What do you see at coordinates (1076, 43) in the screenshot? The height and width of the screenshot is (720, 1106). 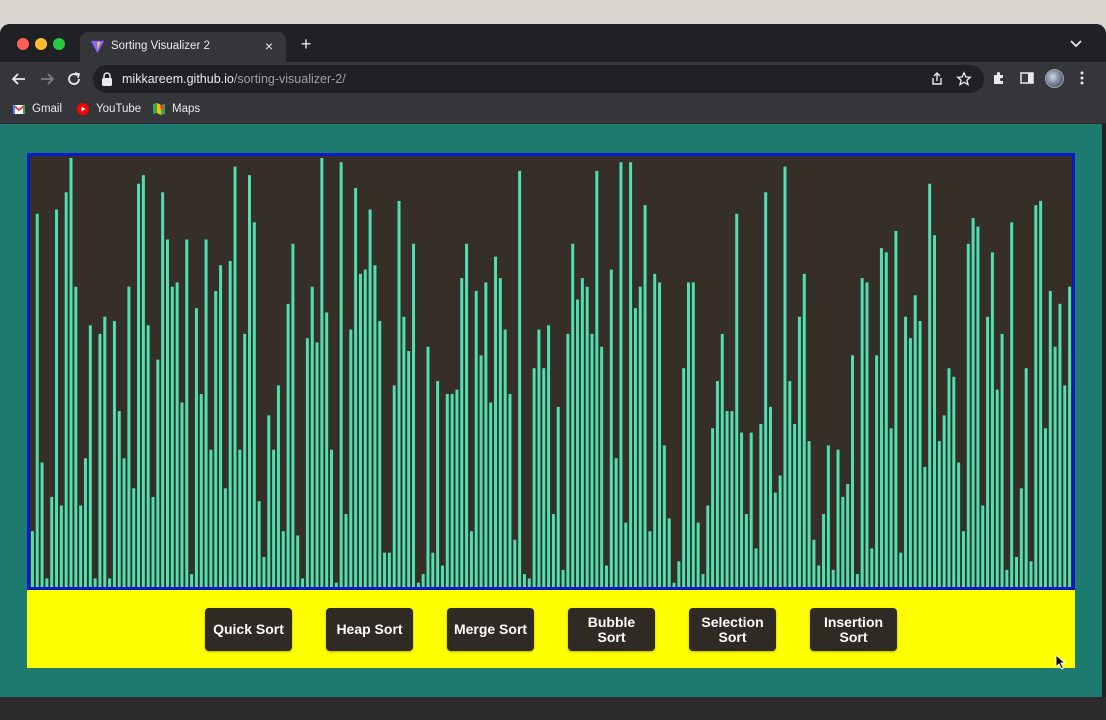 I see `tab-search-chevron-icon` at bounding box center [1076, 43].